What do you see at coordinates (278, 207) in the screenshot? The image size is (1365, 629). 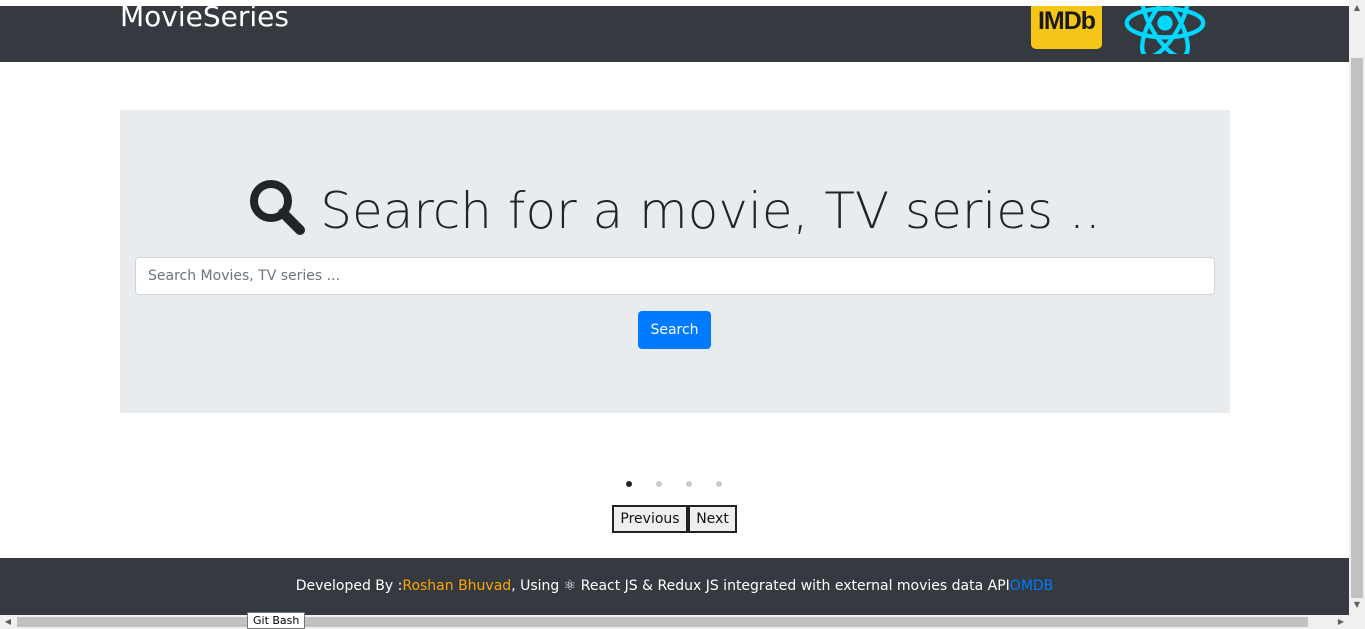 I see `search-icon` at bounding box center [278, 207].